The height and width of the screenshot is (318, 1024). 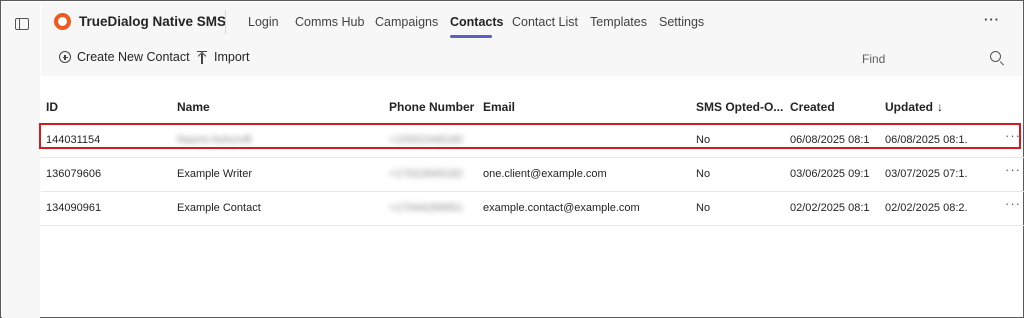 What do you see at coordinates (225, 22) in the screenshot?
I see `title-divider` at bounding box center [225, 22].